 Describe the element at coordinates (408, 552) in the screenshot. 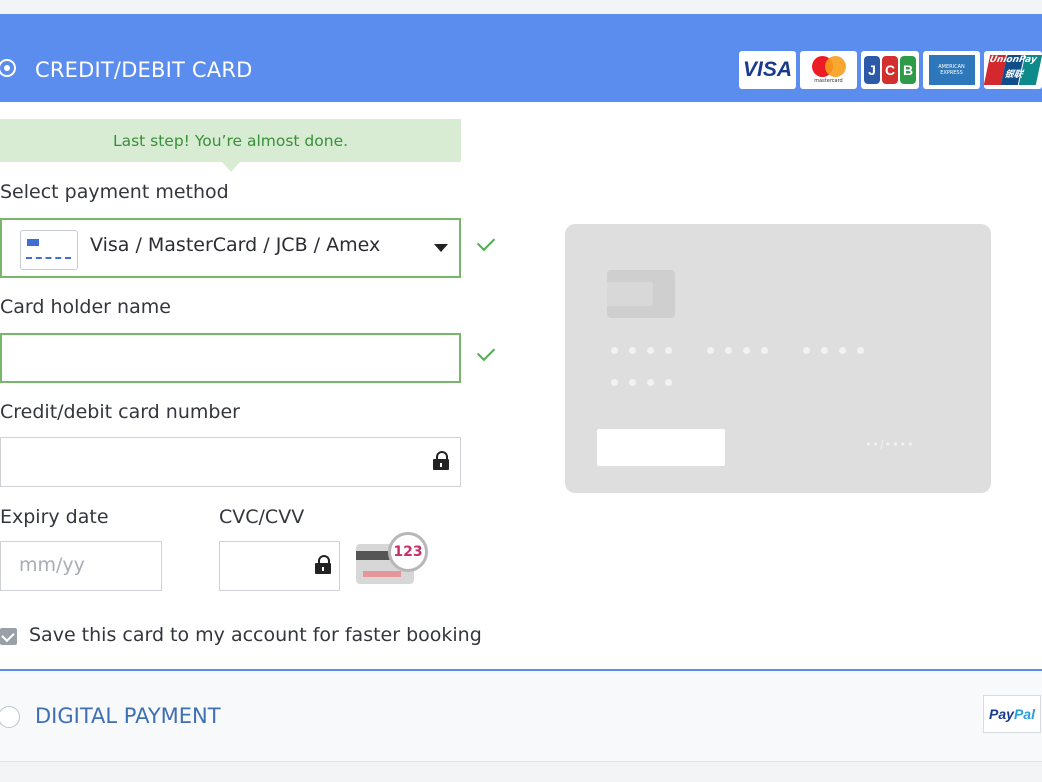

I see `cvc-hint-number: 123` at that location.